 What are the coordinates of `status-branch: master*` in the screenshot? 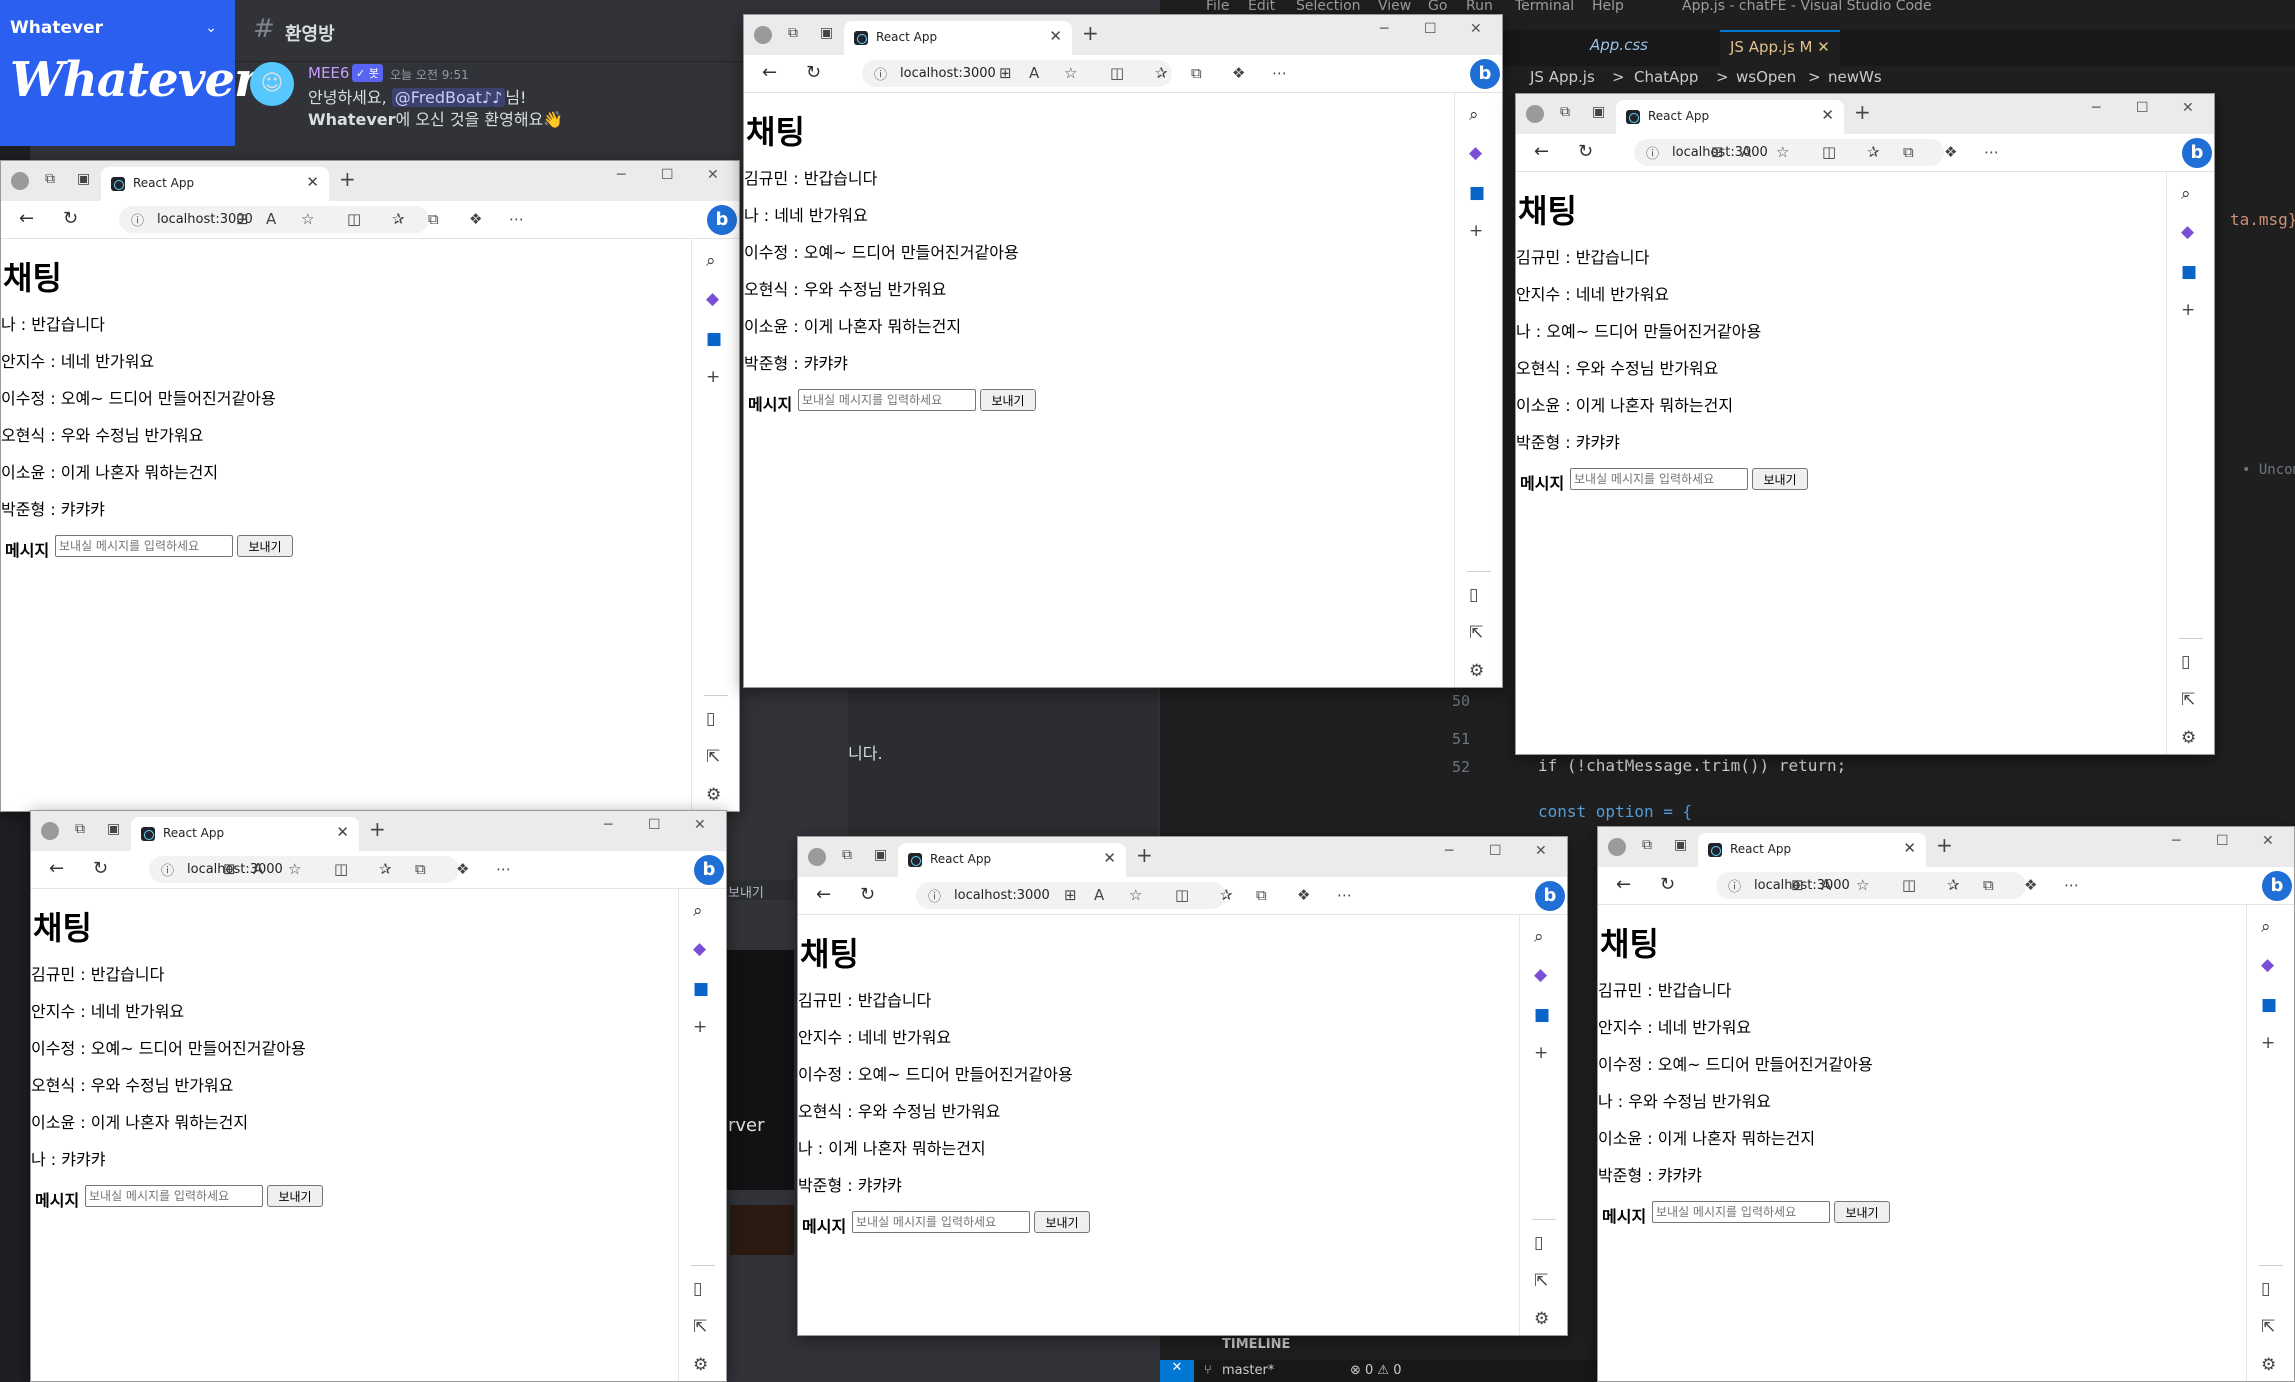 It's located at (1248, 1370).